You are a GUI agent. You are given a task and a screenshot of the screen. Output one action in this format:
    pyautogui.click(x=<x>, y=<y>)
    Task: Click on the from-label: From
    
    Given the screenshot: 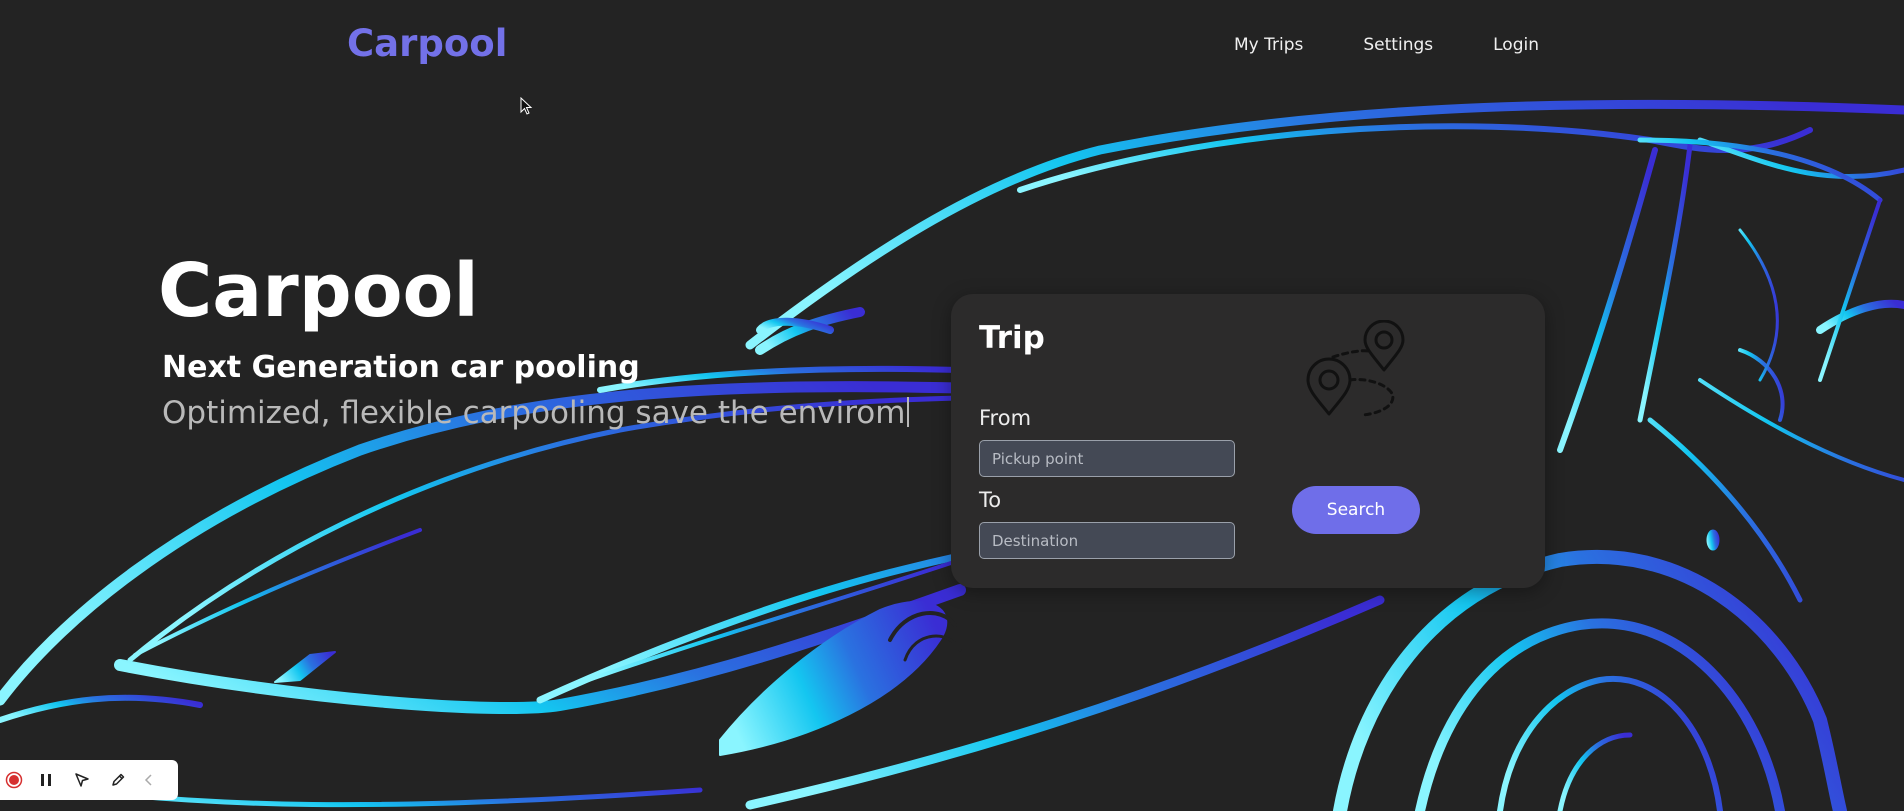 What is the action you would take?
    pyautogui.click(x=1005, y=418)
    